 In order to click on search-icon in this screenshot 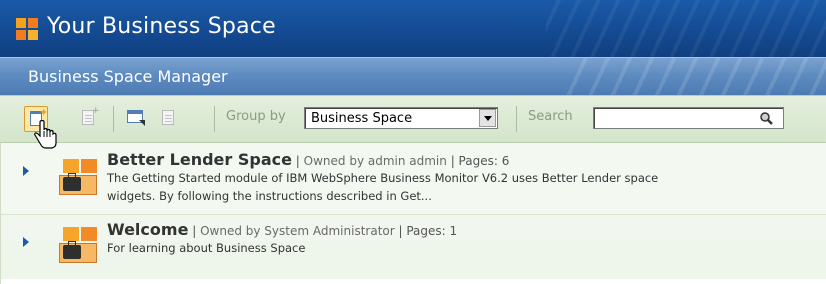, I will do `click(766, 118)`.